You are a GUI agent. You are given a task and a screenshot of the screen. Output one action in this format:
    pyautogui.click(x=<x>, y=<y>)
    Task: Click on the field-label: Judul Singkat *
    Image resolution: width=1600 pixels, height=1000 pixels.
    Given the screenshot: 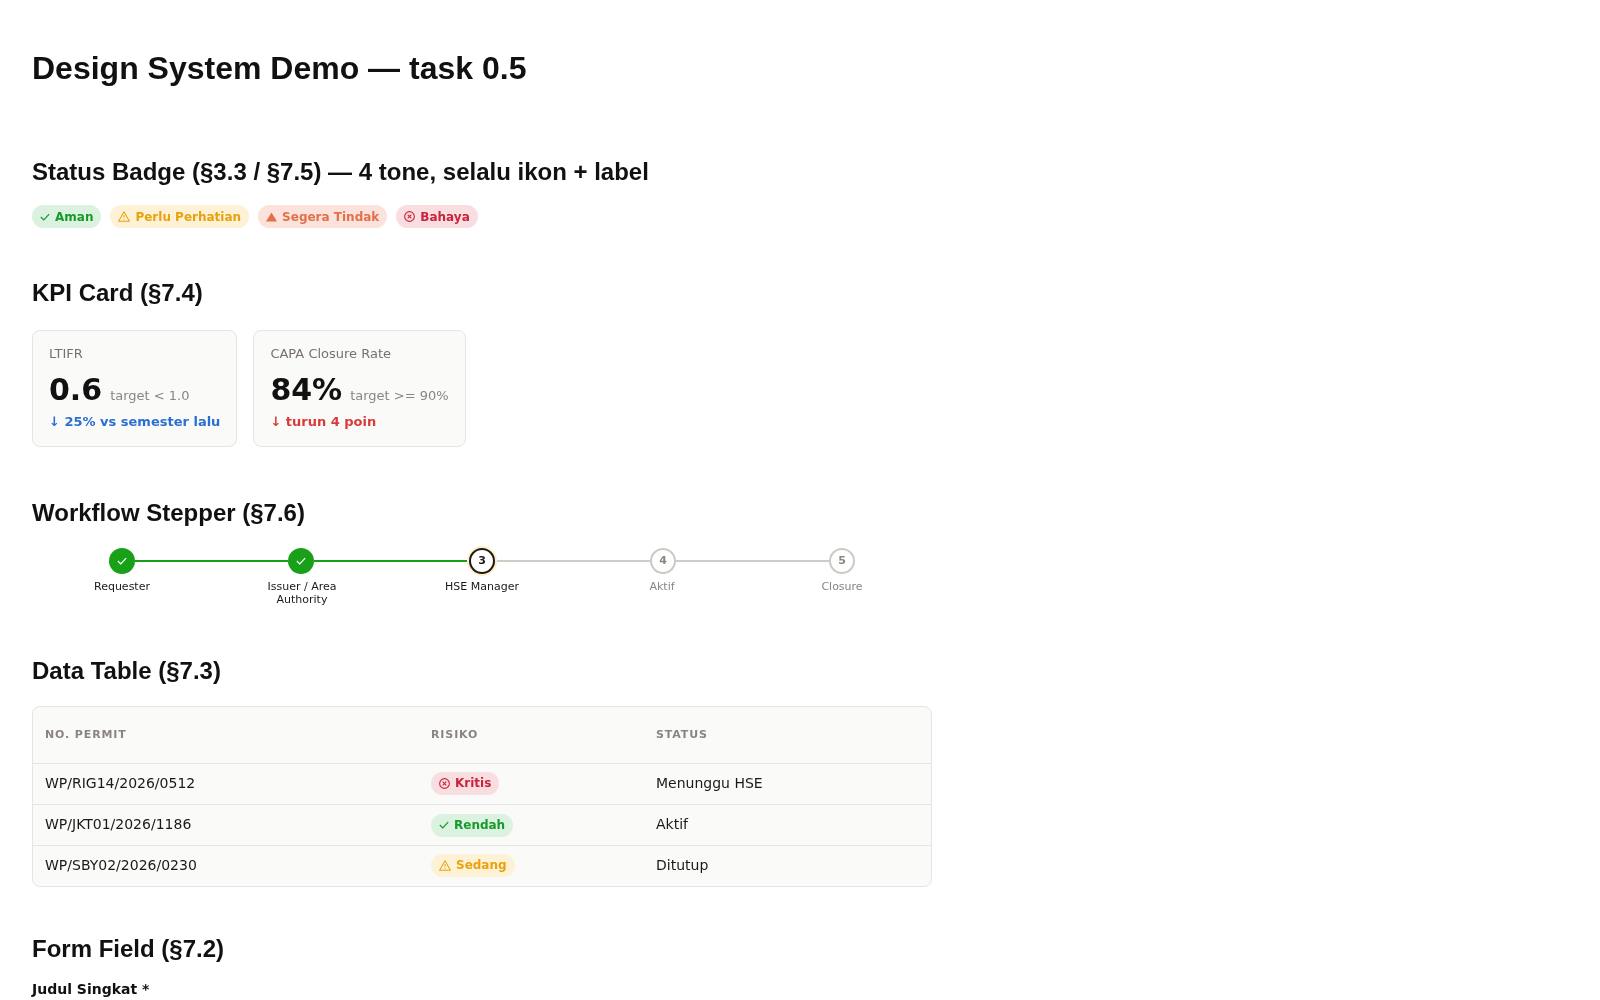 What is the action you would take?
    pyautogui.click(x=91, y=989)
    